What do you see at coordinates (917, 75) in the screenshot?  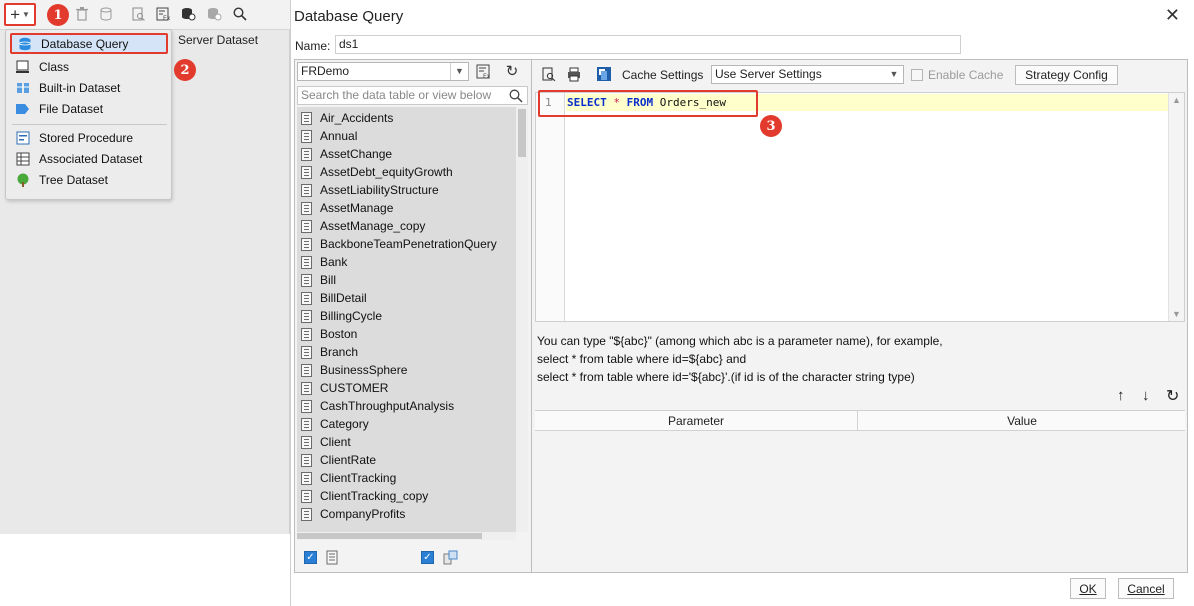 I see `enable-cache-checkbox` at bounding box center [917, 75].